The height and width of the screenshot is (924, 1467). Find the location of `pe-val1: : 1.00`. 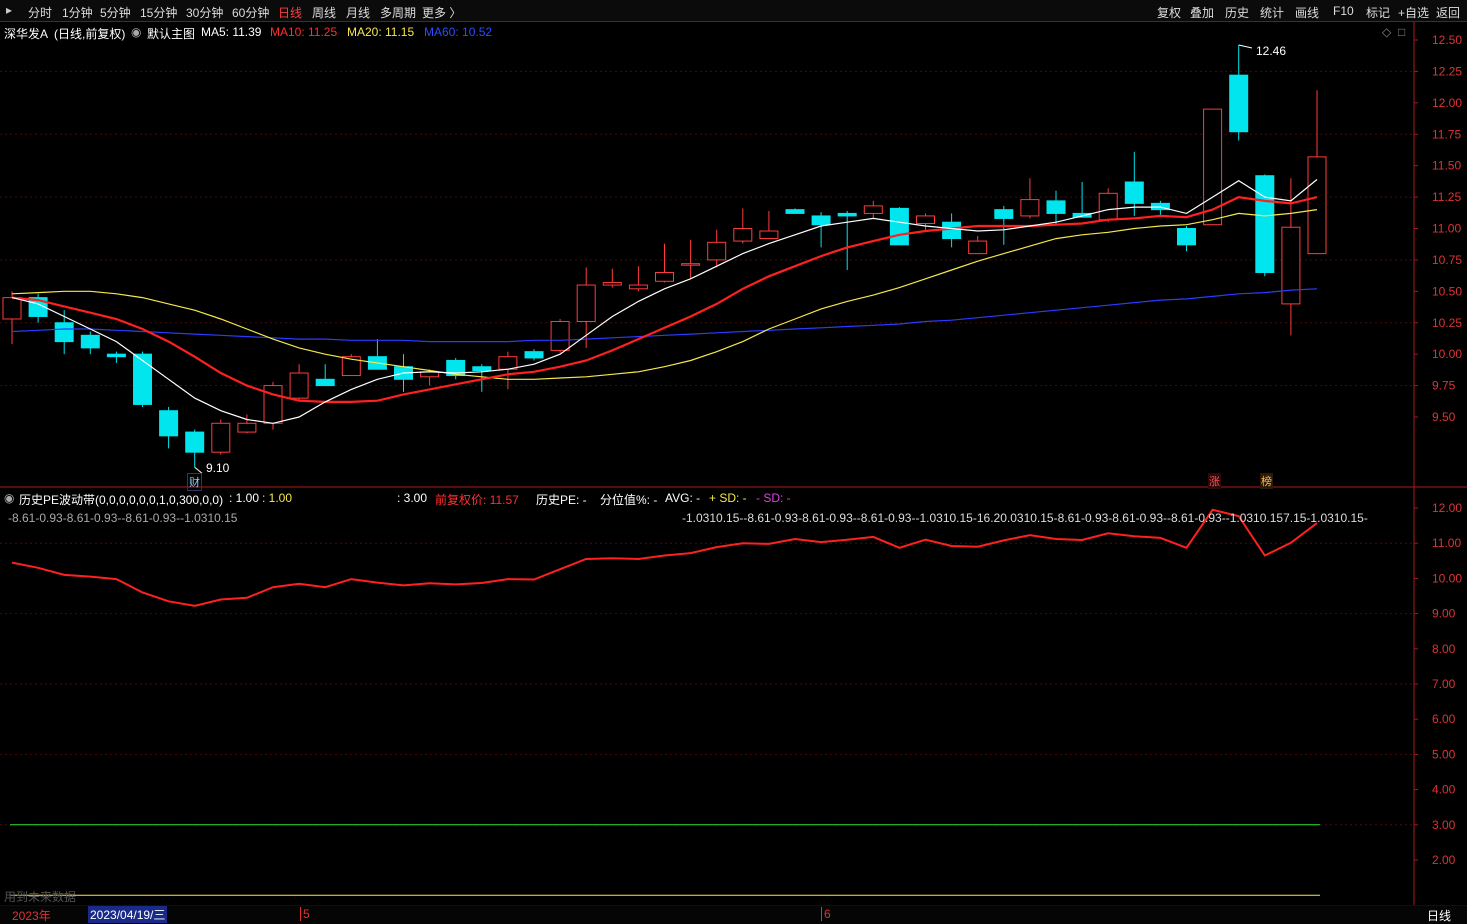

pe-val1: : 1.00 is located at coordinates (244, 498).